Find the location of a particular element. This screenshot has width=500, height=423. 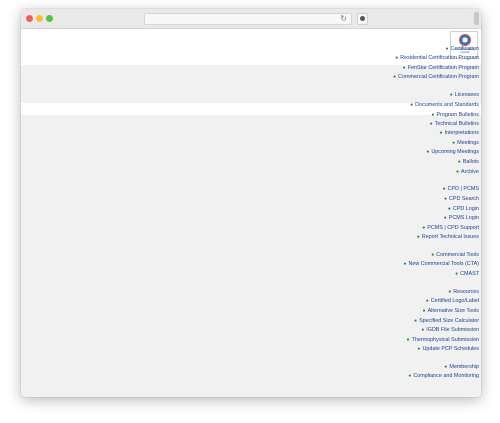

menu-item: ● CPD Login is located at coordinates (463, 209).